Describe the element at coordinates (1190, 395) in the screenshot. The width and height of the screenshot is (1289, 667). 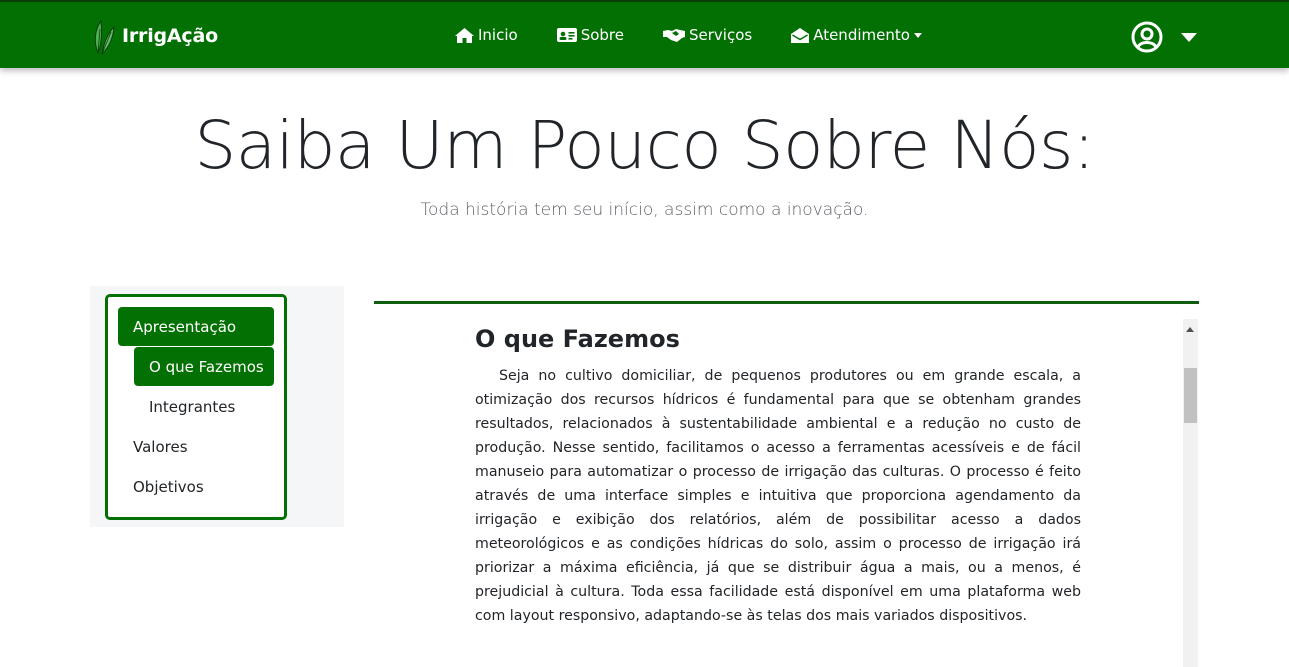
I see `scrollbar-thumb` at that location.